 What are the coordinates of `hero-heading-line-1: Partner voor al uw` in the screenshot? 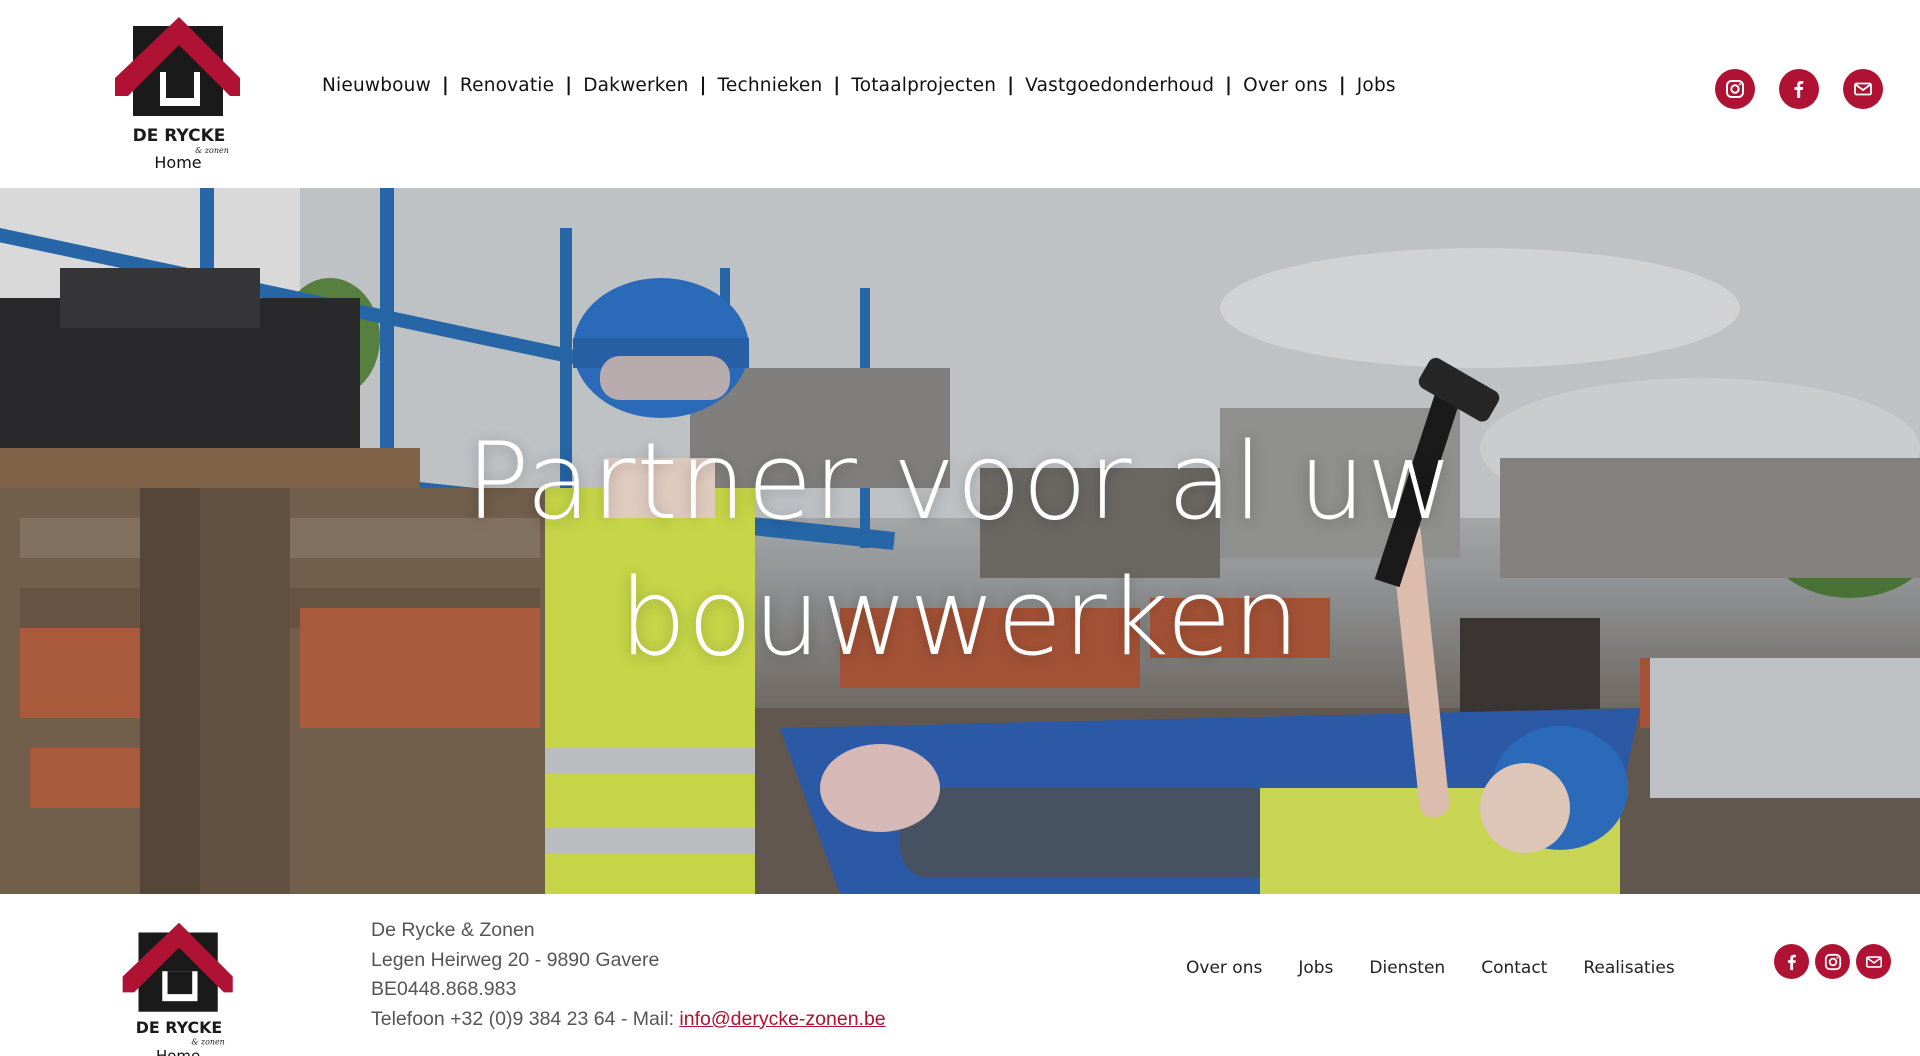 It's located at (960, 482).